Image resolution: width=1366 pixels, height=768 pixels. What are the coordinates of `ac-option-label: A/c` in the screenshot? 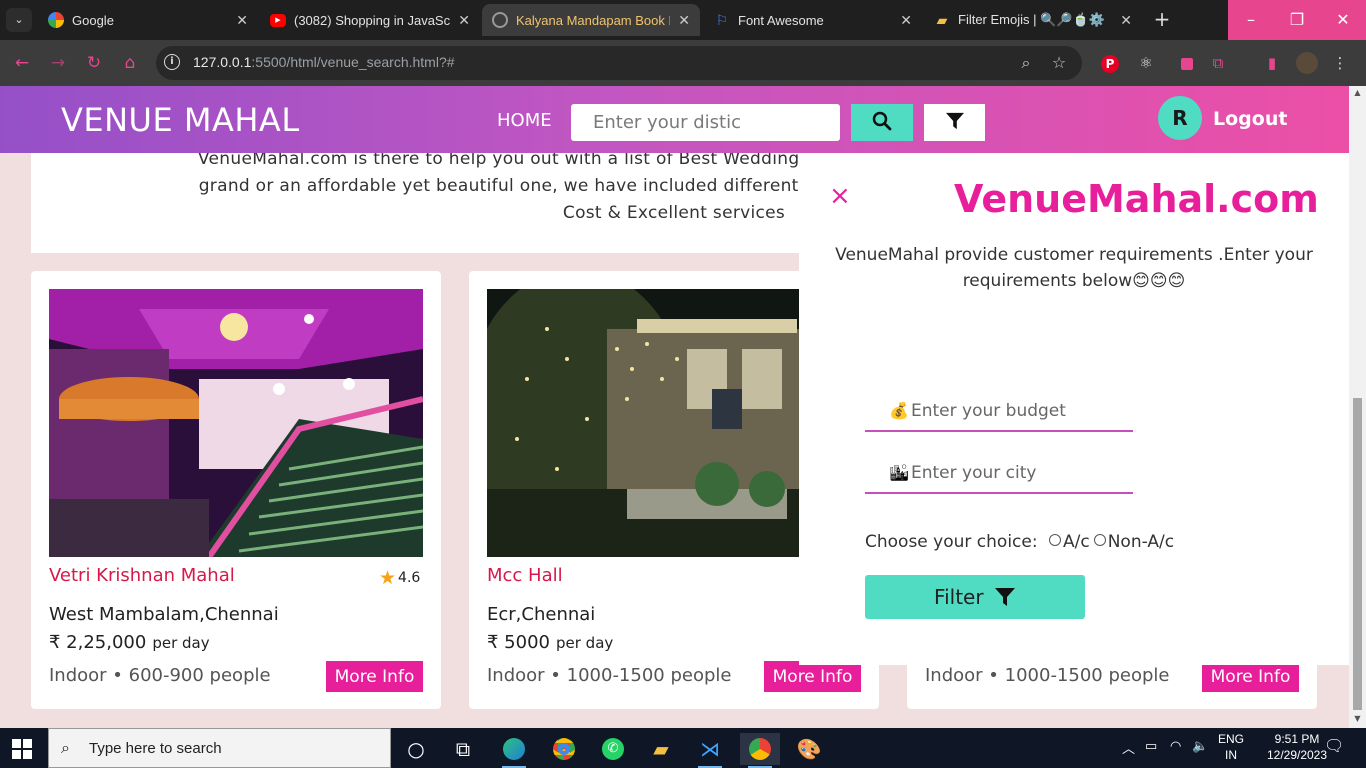 It's located at (1076, 542).